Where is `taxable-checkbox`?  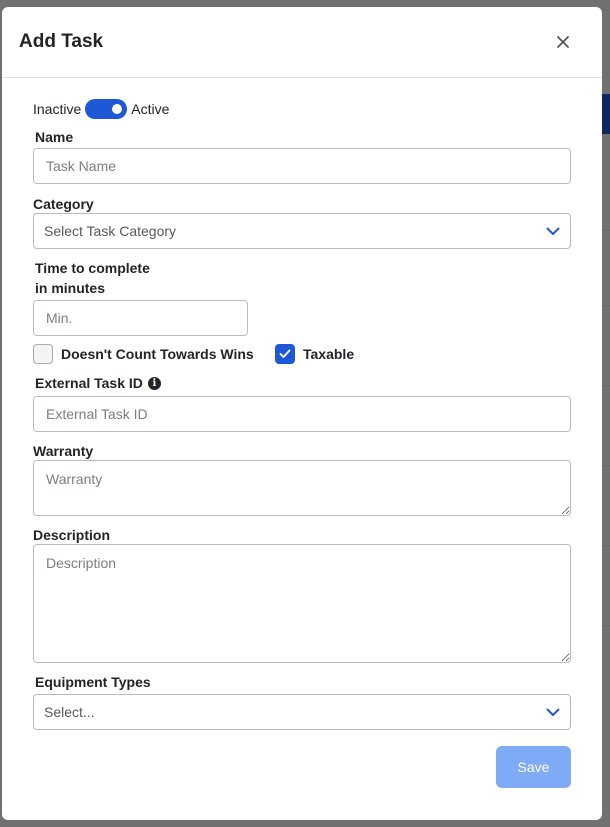 taxable-checkbox is located at coordinates (285, 354).